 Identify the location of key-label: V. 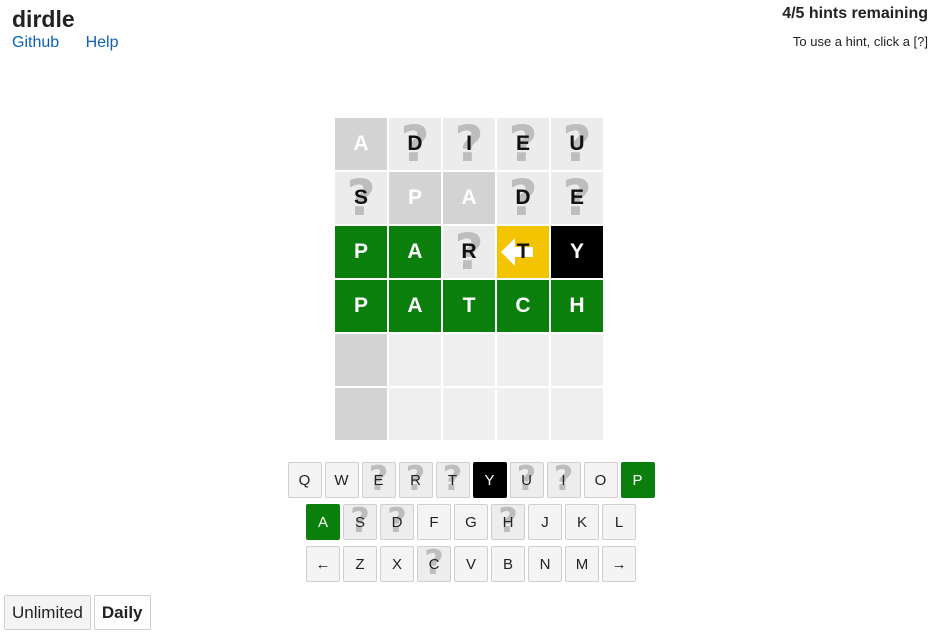
(470, 564).